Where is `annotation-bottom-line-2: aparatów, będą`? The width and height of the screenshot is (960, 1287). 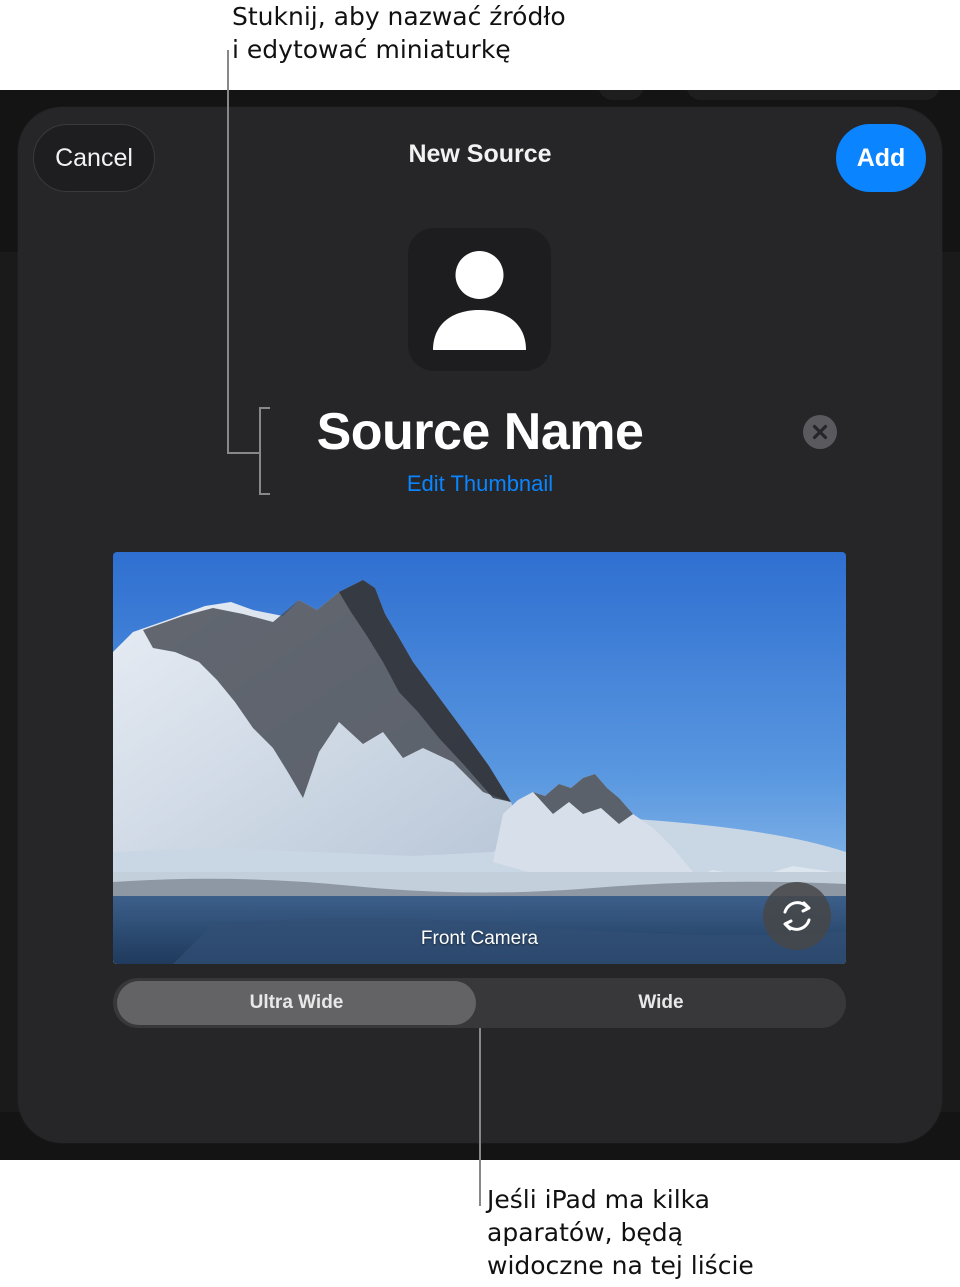 annotation-bottom-line-2: aparatów, będą is located at coordinates (585, 1232).